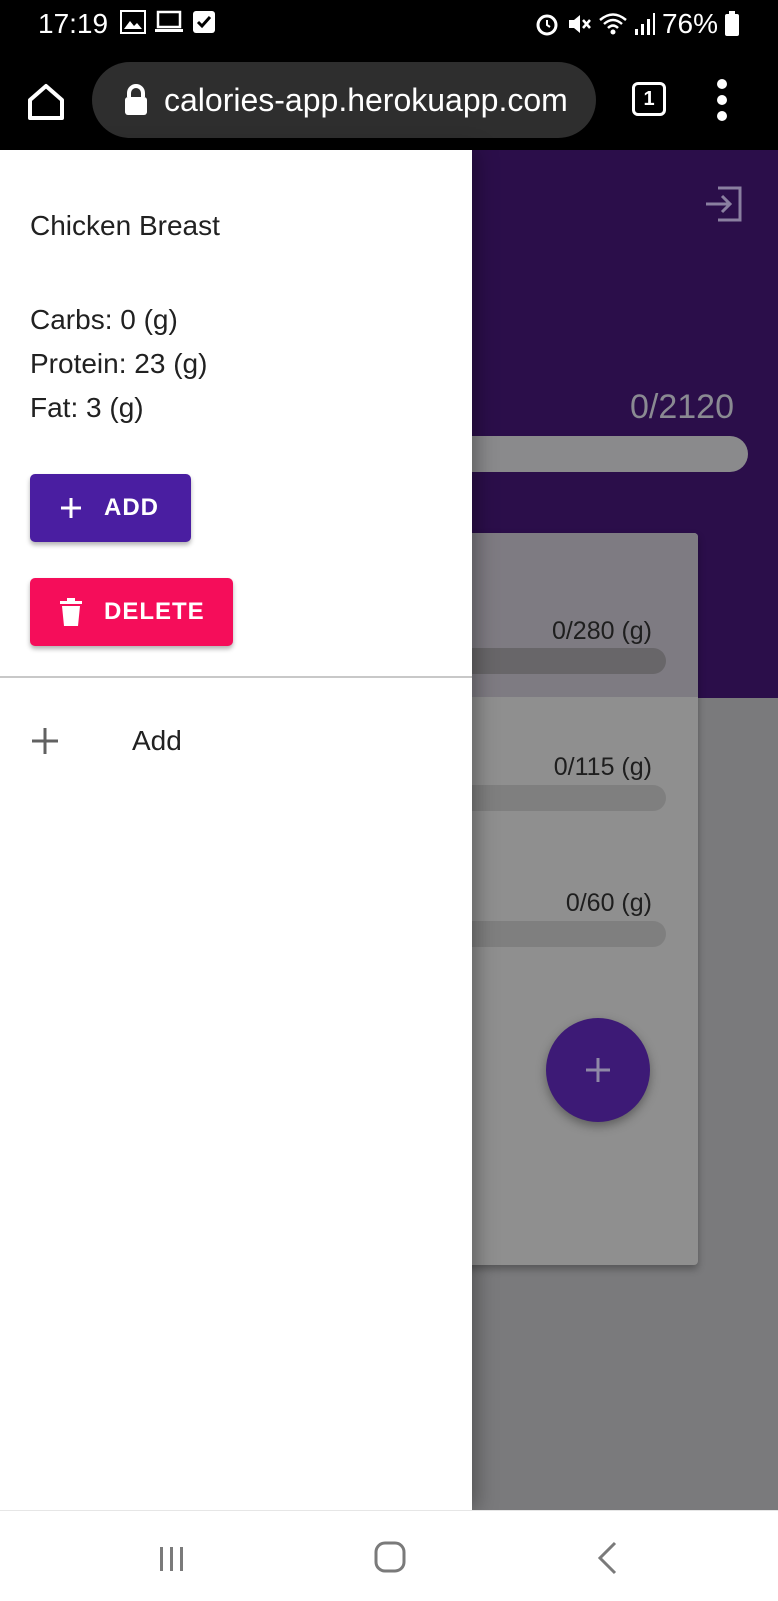 This screenshot has height=1601, width=778. Describe the element at coordinates (236, 677) in the screenshot. I see `drawer-divider` at that location.